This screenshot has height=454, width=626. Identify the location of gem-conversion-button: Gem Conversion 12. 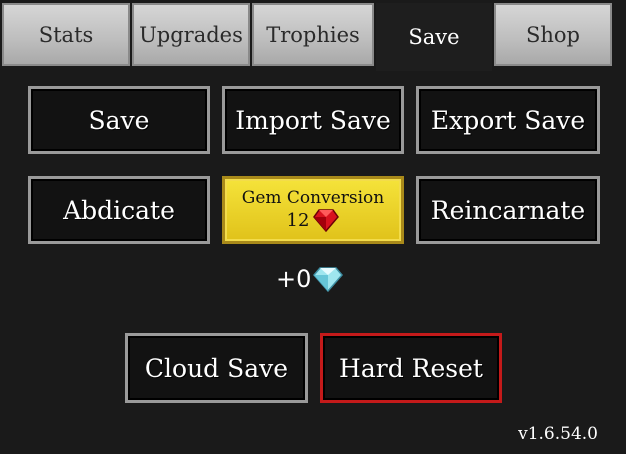
(313, 210).